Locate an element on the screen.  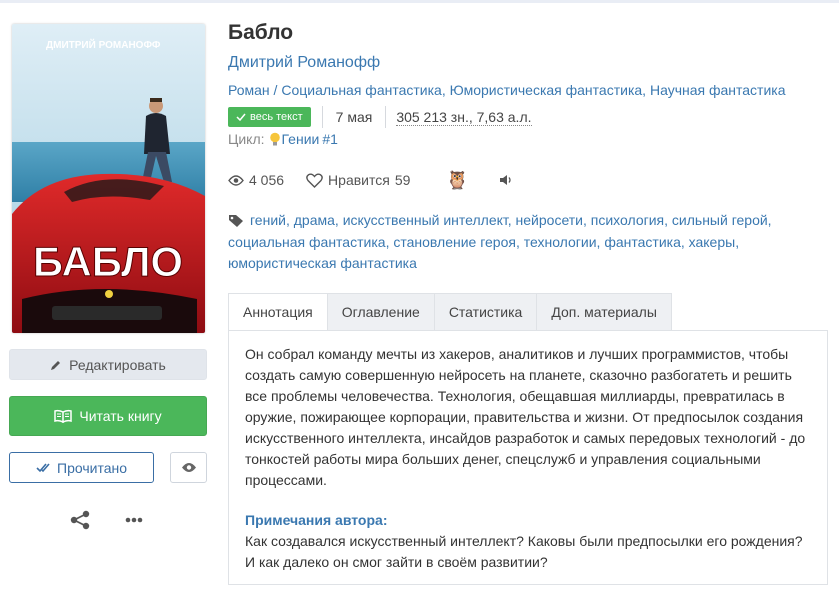
lightbulb-icon is located at coordinates (274, 138).